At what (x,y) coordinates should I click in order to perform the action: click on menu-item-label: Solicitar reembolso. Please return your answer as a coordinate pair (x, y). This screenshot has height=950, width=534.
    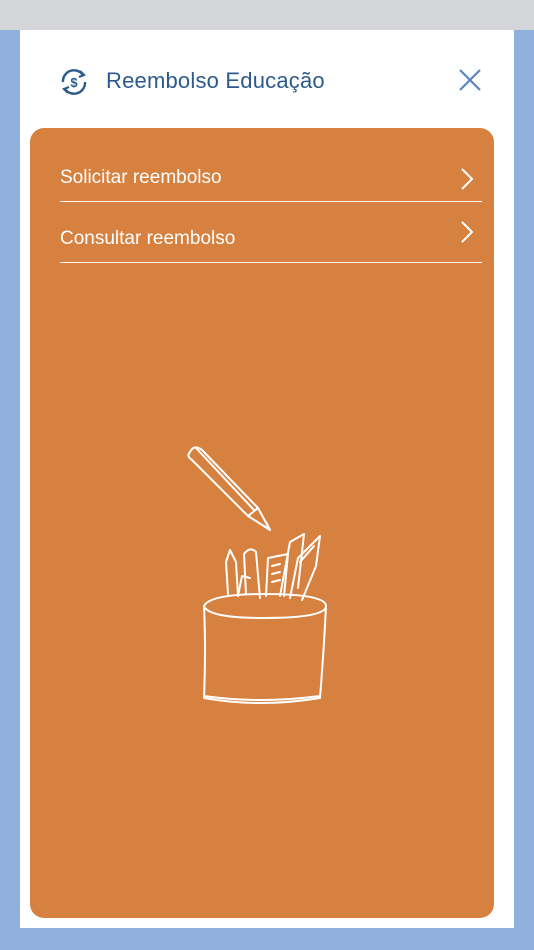
    Looking at the image, I should click on (141, 177).